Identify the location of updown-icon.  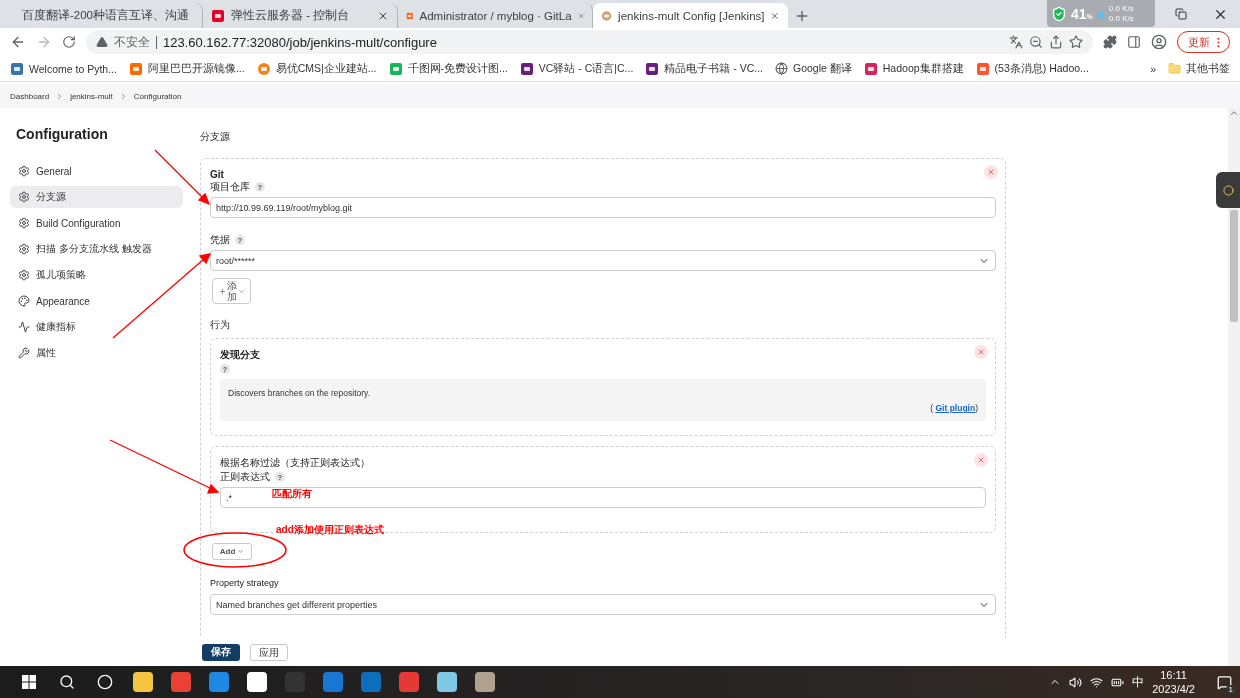
(1100, 13).